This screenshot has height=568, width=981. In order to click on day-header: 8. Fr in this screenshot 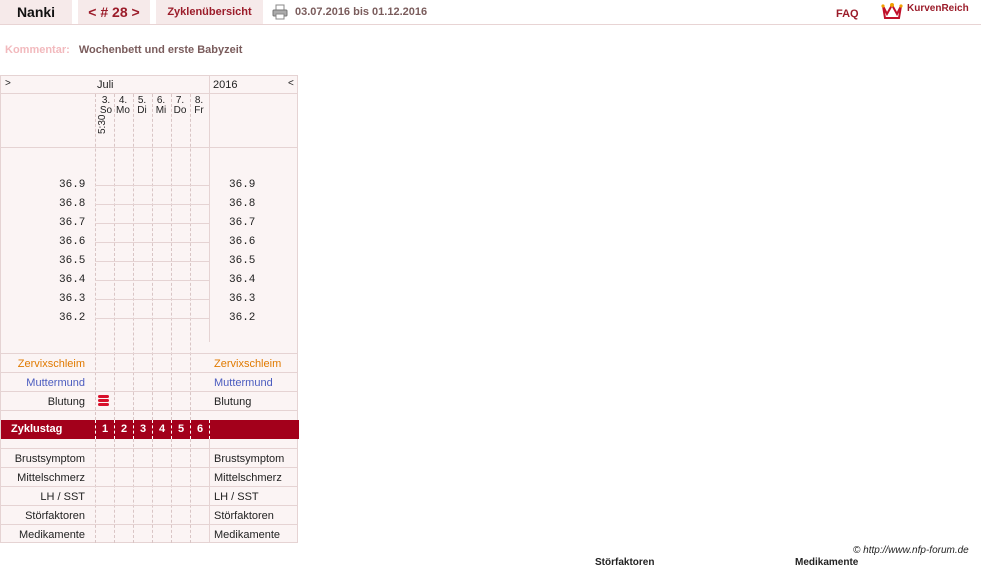, I will do `click(199, 106)`.